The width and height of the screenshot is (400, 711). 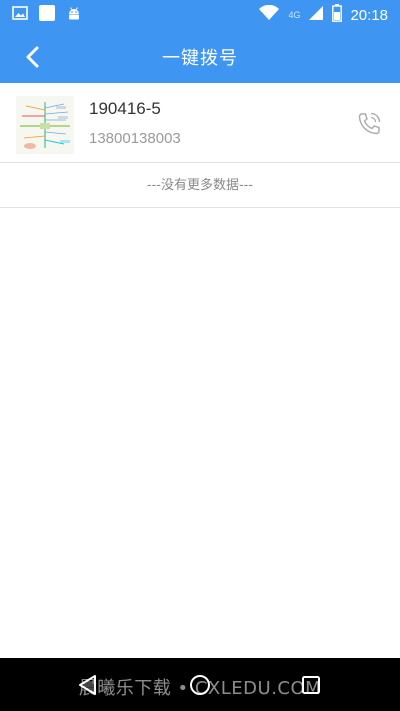 I want to click on image-icon, so click(x=20, y=15).